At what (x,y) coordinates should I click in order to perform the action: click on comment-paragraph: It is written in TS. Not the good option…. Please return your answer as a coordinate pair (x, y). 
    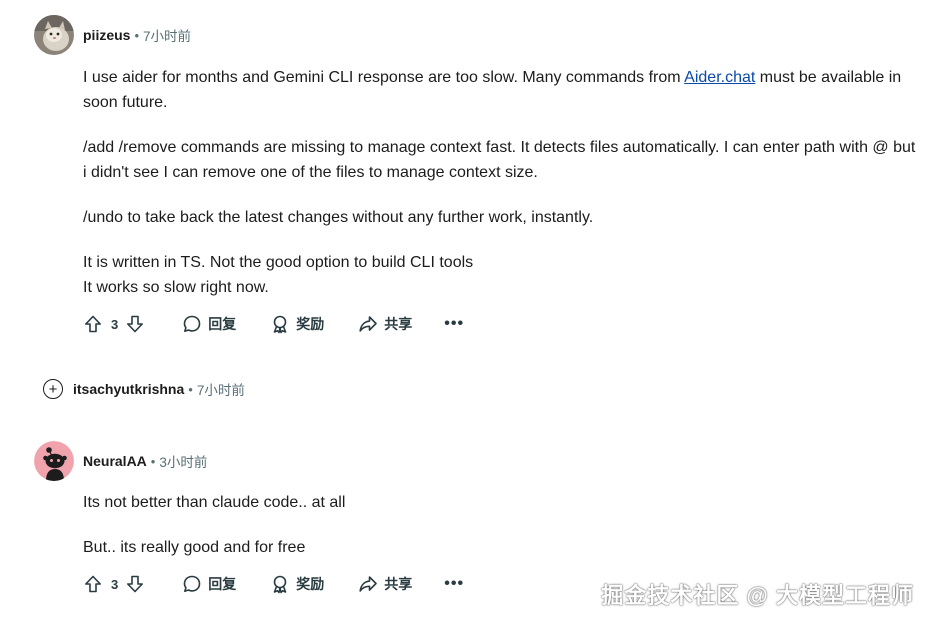
    Looking at the image, I should click on (500, 275).